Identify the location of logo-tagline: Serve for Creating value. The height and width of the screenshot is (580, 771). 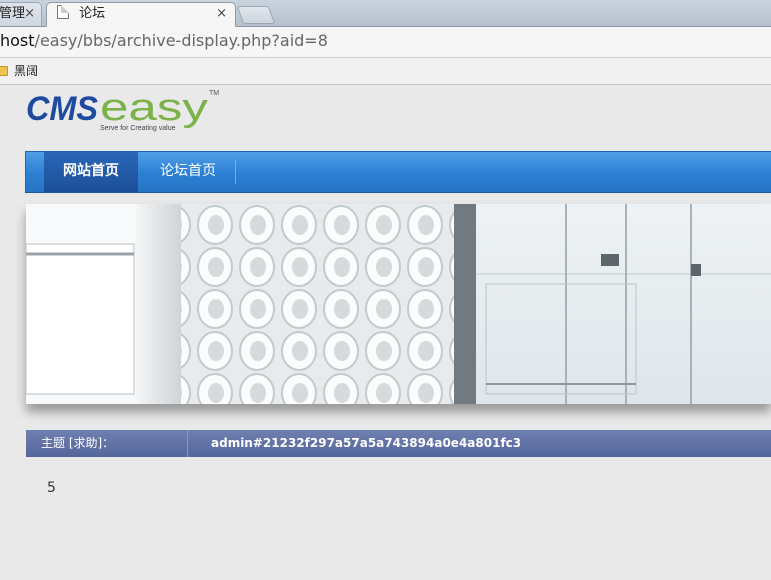
(138, 128).